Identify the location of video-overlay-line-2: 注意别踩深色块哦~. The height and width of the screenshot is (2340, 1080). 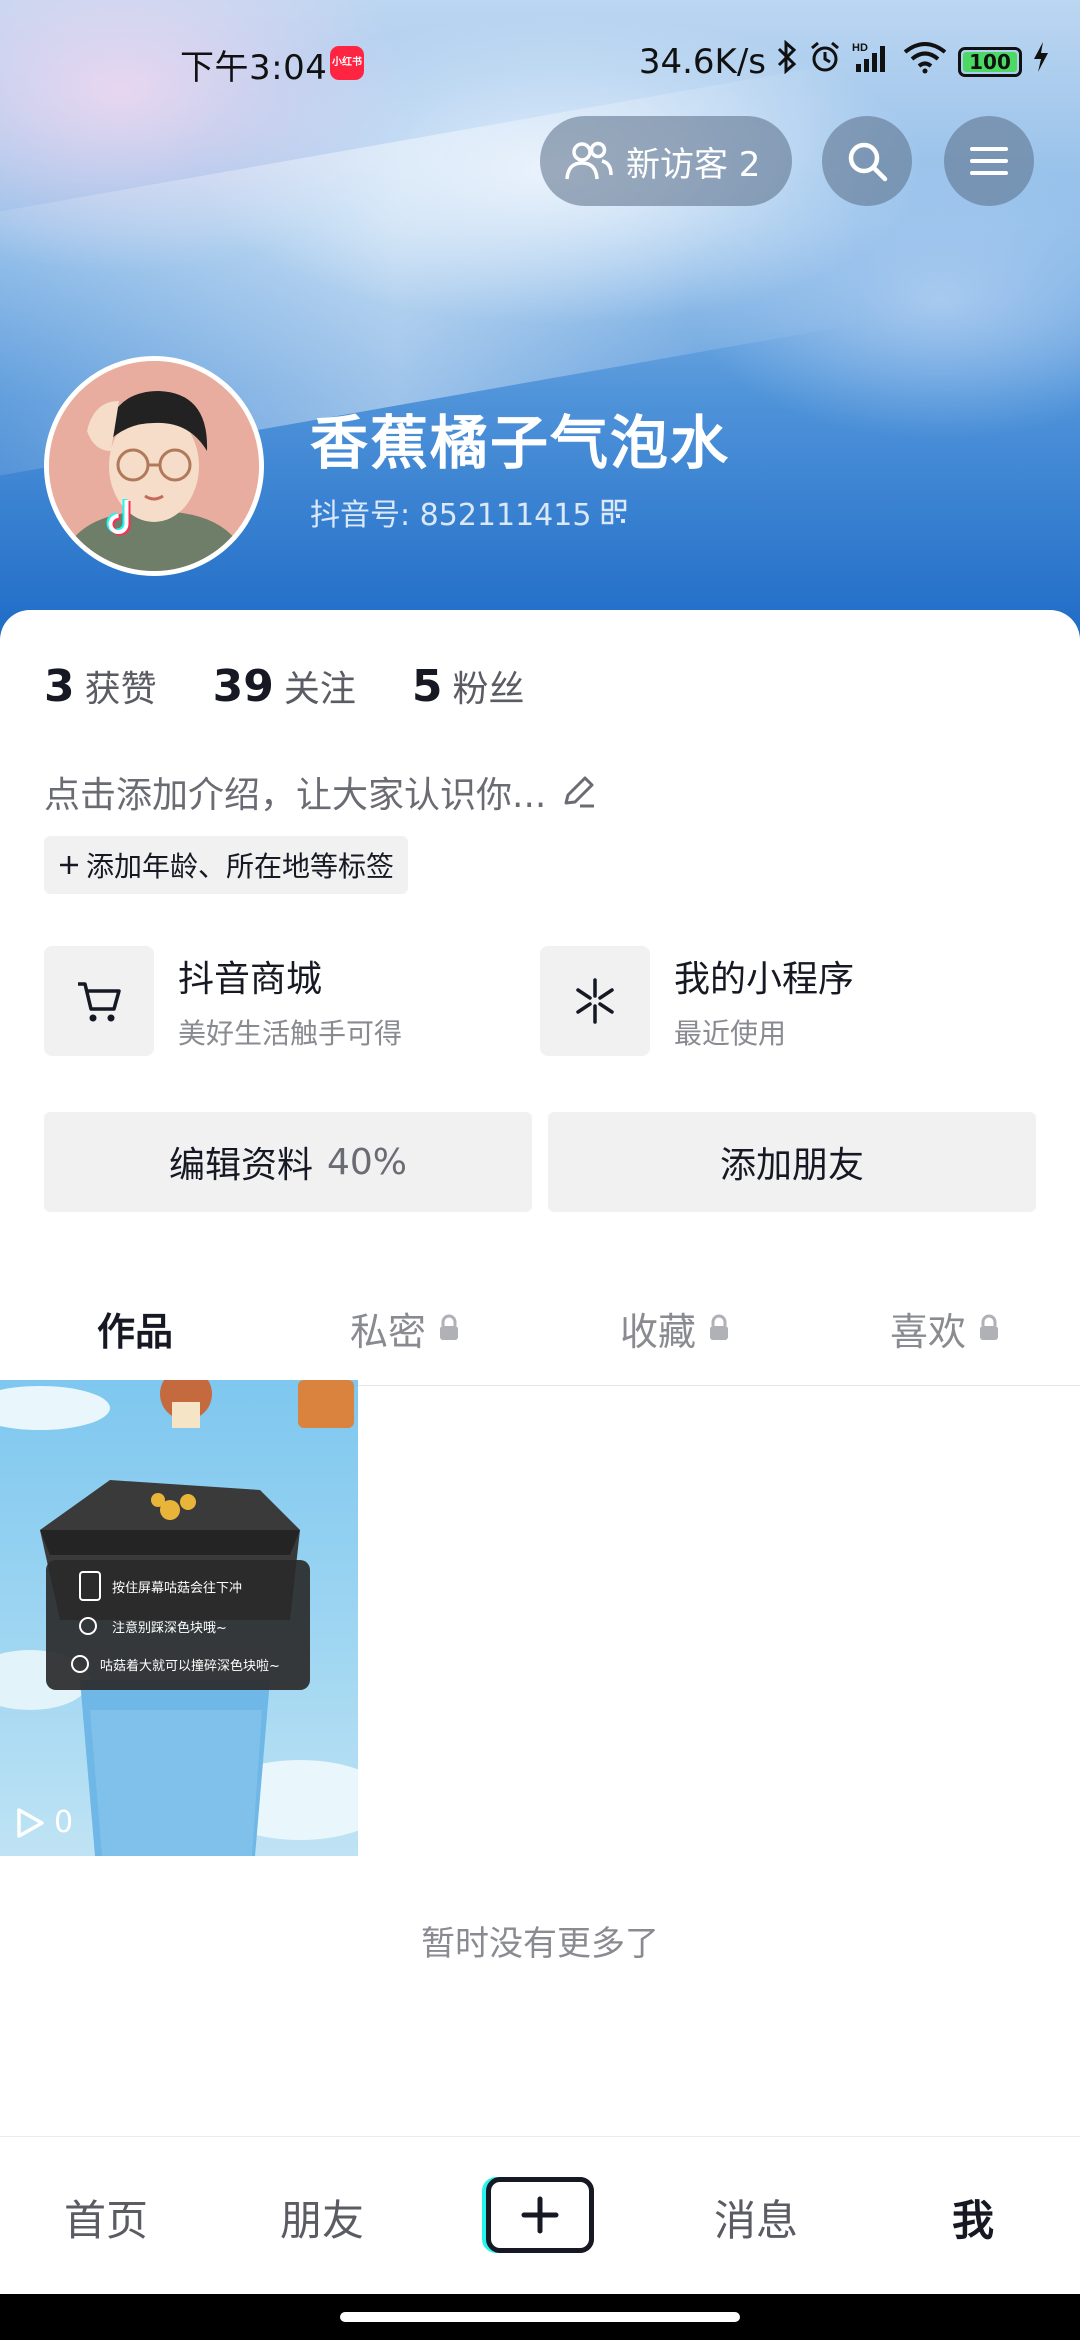
(169, 1628).